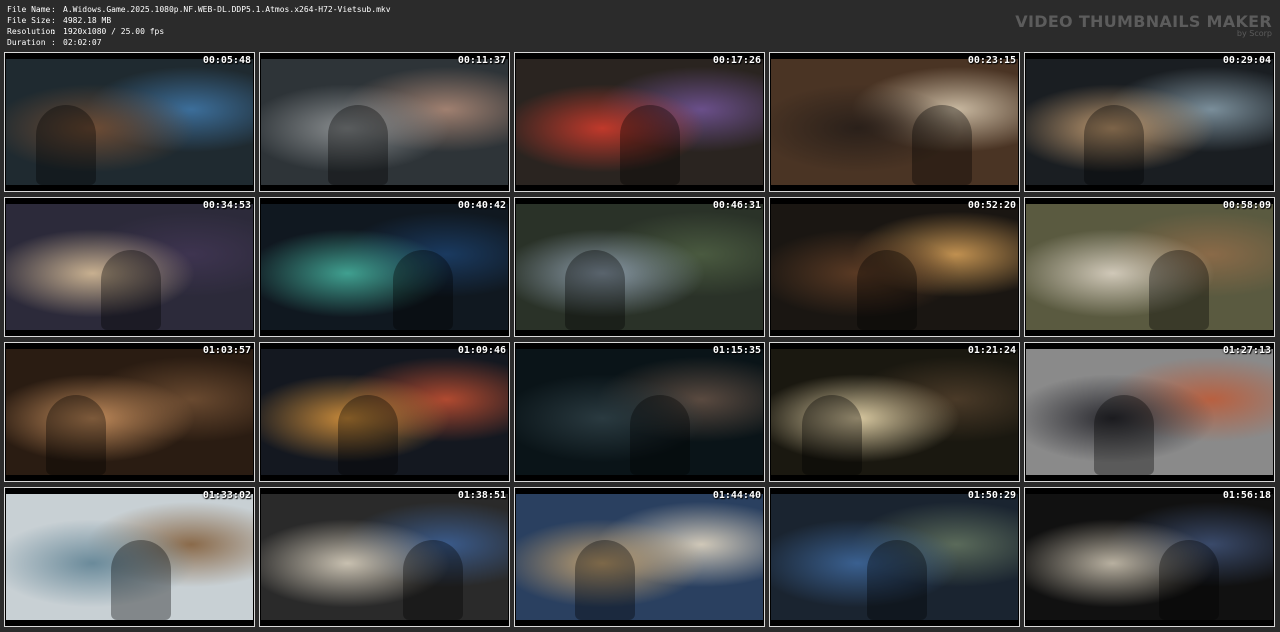 This screenshot has width=1280, height=632. Describe the element at coordinates (991, 350) in the screenshot. I see `timestamp: 01:21:24` at that location.